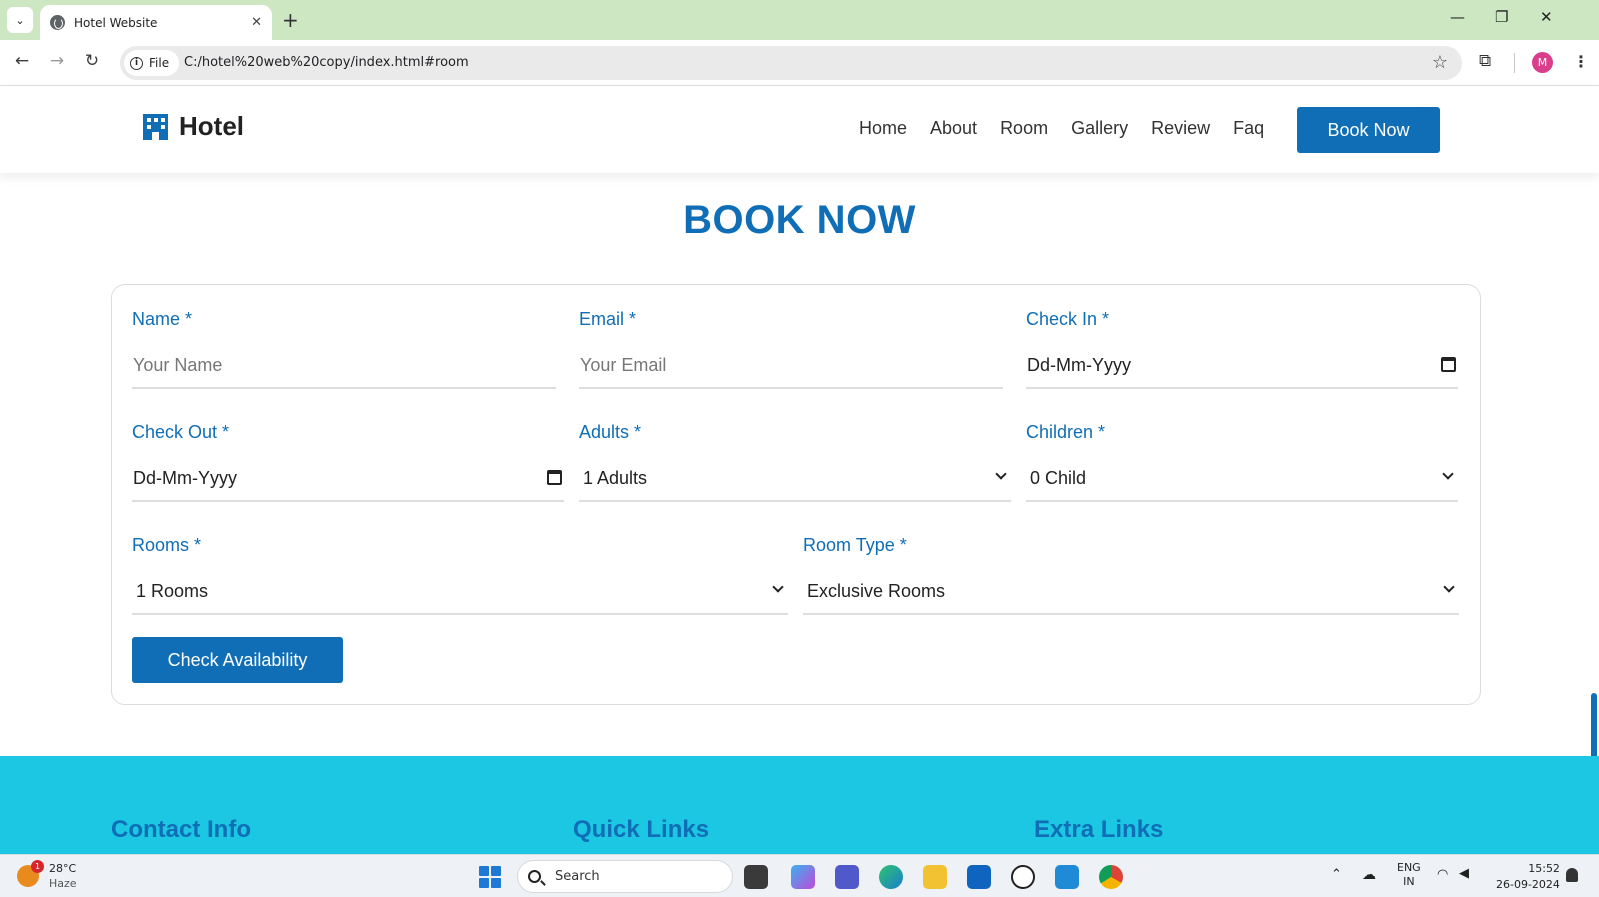 Image resolution: width=1599 pixels, height=897 pixels. I want to click on tab-title: Hotel Website, so click(116, 22).